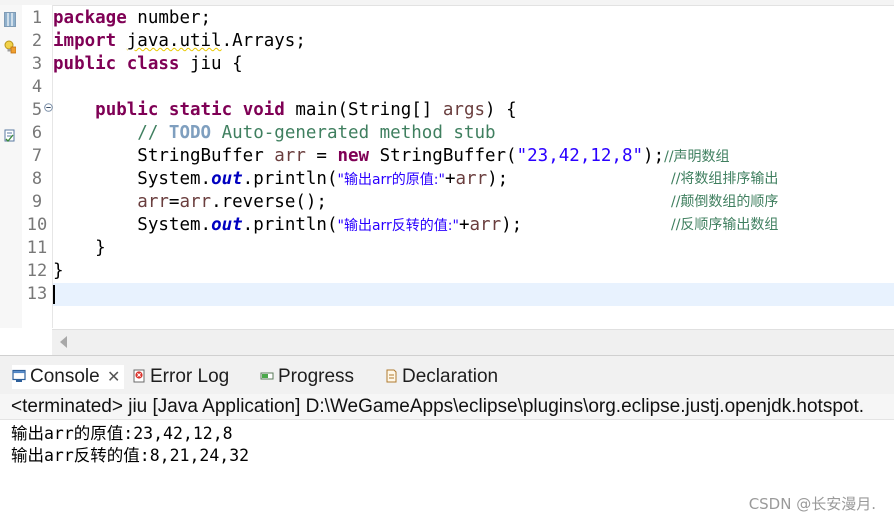 This screenshot has height=522, width=894. Describe the element at coordinates (812, 504) in the screenshot. I see `watermark: CSDN @长安漫月.` at that location.